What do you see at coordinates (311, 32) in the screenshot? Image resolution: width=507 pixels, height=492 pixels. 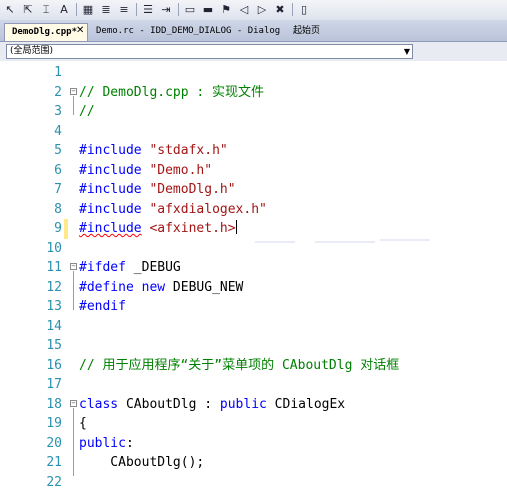 I see `tab-start-page: 起始页` at bounding box center [311, 32].